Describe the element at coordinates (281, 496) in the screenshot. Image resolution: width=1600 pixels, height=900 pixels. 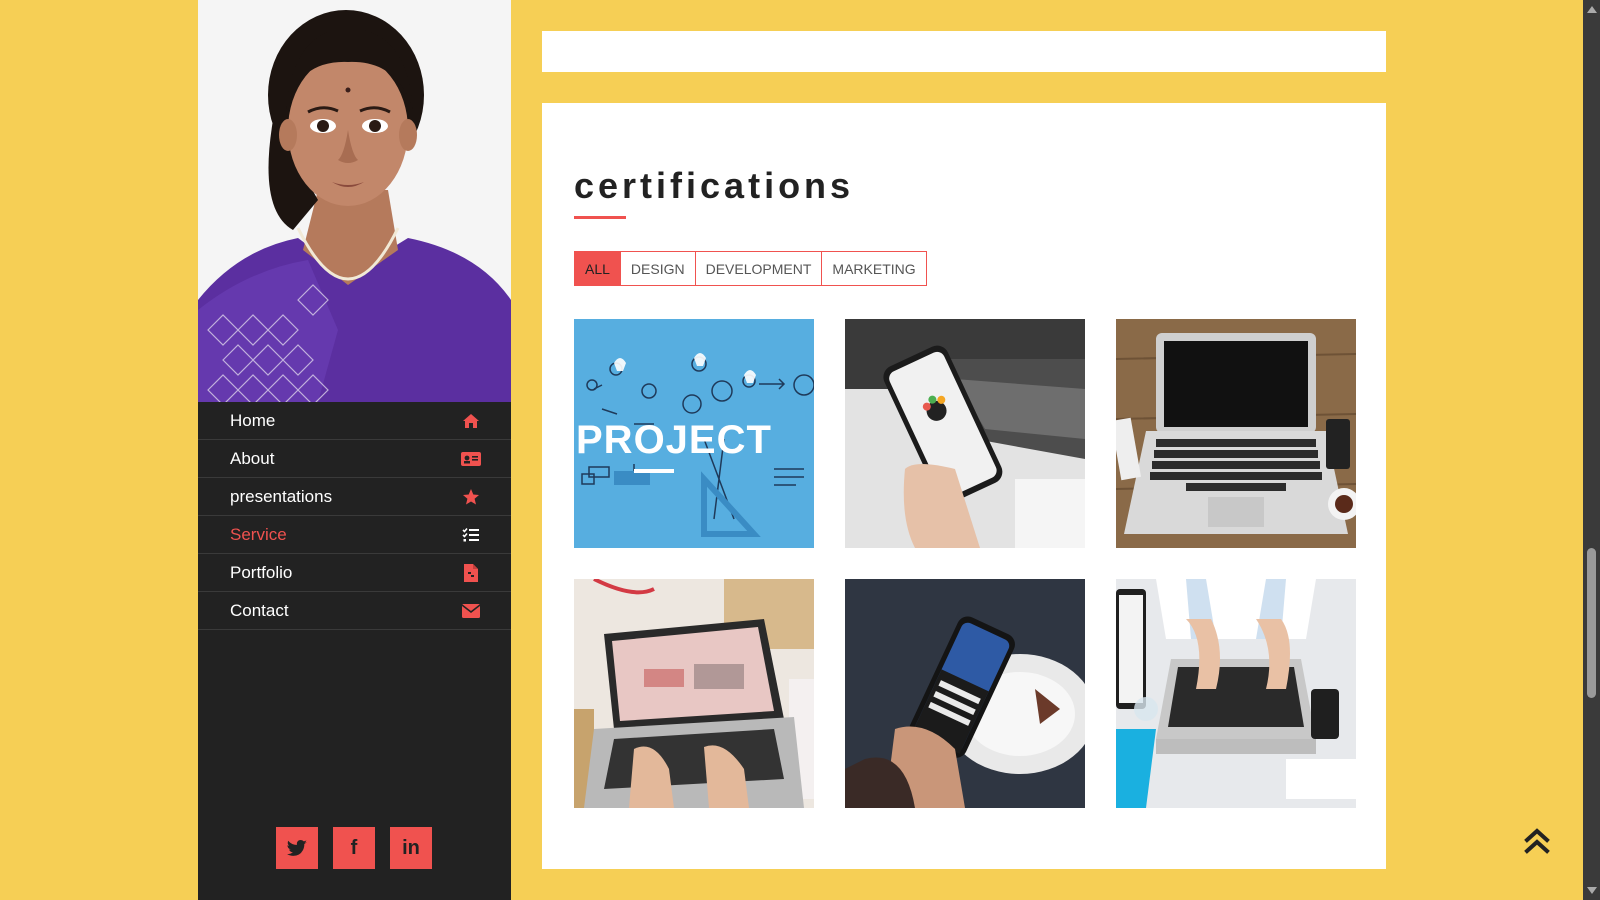
I see `nav-label: presentations` at that location.